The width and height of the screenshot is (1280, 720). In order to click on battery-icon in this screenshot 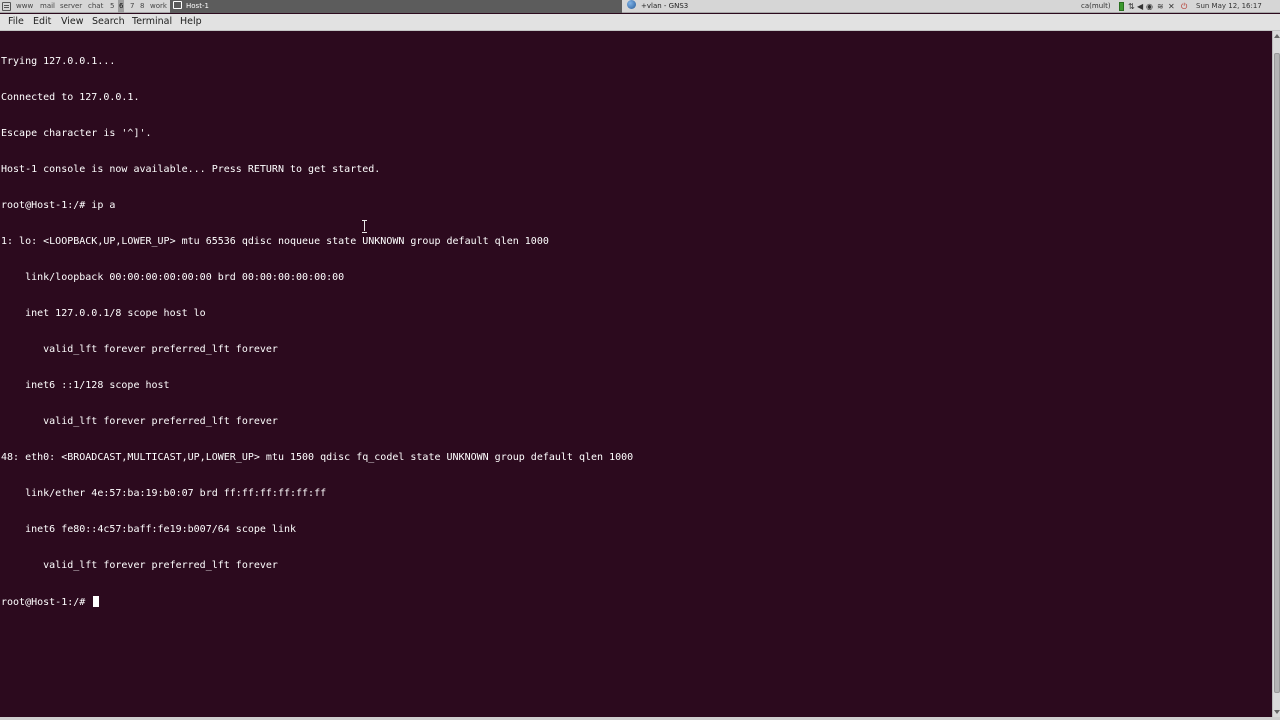, I will do `click(1121, 6)`.